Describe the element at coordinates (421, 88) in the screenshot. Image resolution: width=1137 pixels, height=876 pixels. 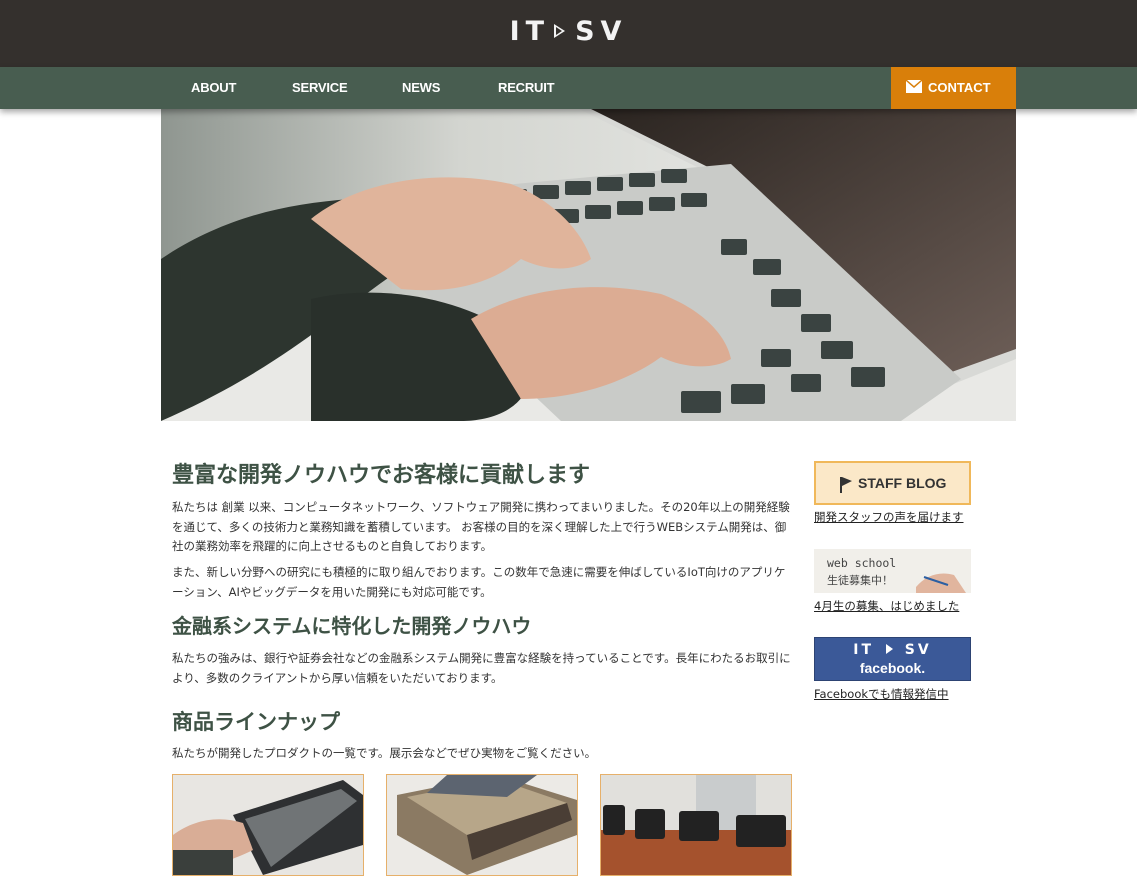
I see `nav-news: NEWS` at that location.